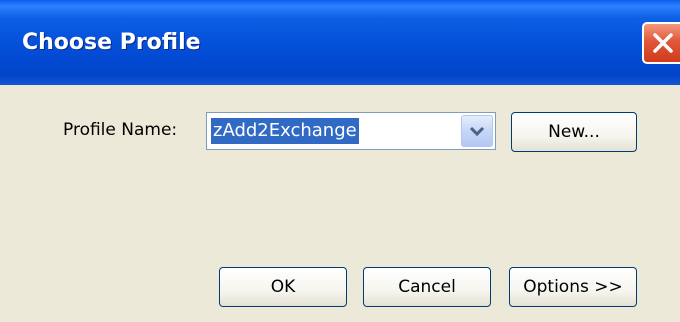  Describe the element at coordinates (120, 130) in the screenshot. I see `profile-name-label: Profile Name:` at that location.